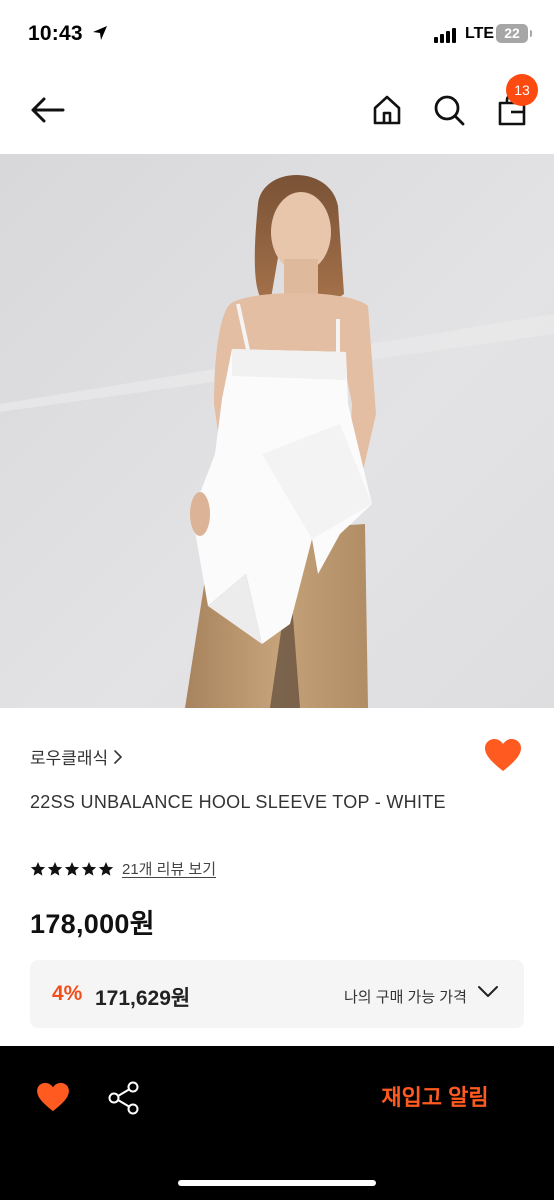  Describe the element at coordinates (277, 33) in the screenshot. I see `status-bar: 10:43 LTE 22` at that location.